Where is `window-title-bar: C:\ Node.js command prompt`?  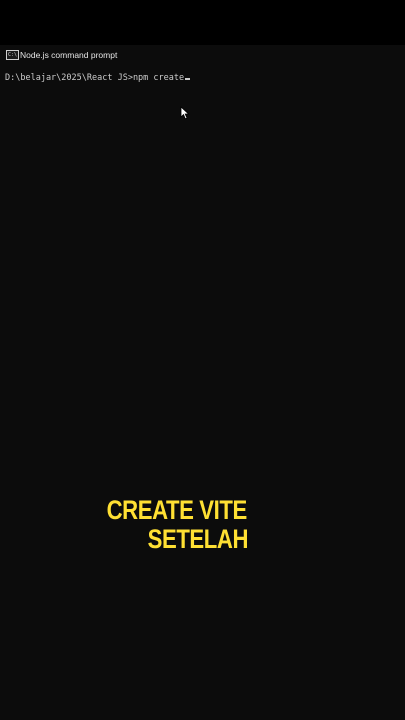
window-title-bar: C:\ Node.js command prompt is located at coordinates (202, 54).